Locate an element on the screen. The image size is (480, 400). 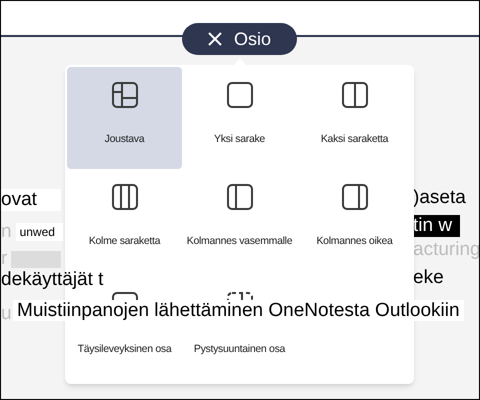
close-icon is located at coordinates (215, 39).